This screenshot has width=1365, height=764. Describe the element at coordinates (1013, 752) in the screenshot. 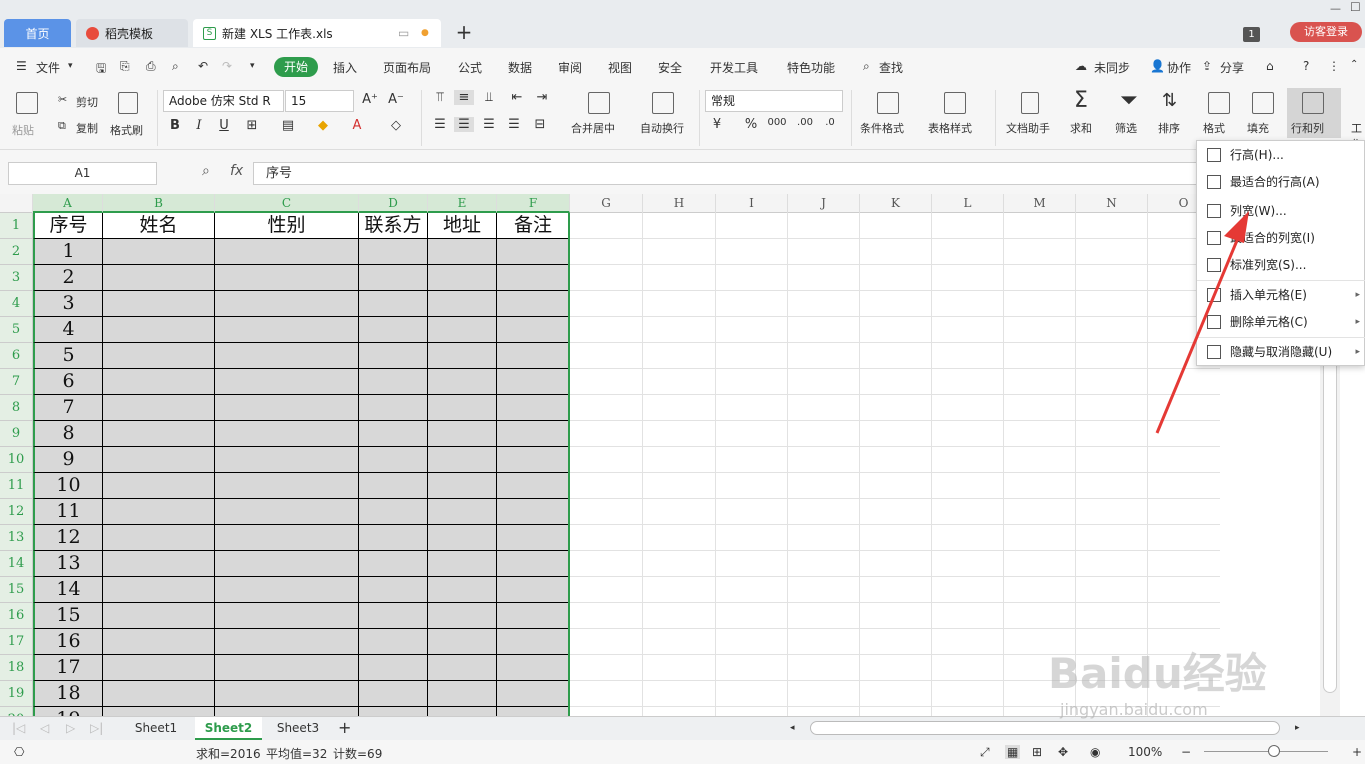

I see `normal-view-icon: ▦` at that location.